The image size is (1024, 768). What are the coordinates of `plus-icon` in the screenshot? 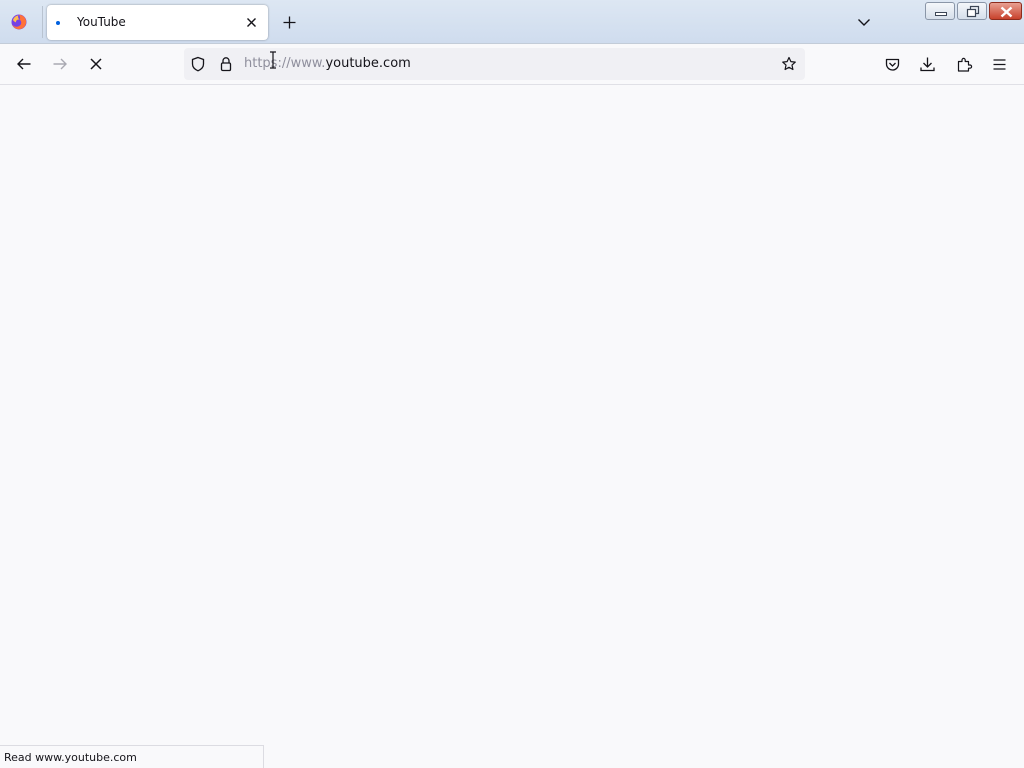 It's located at (289, 22).